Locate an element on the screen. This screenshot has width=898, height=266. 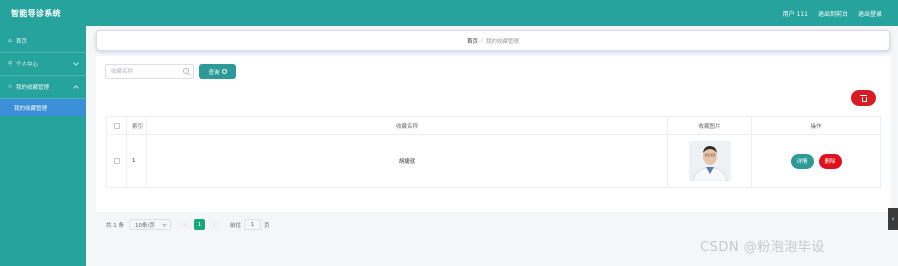
select-all-checkbox is located at coordinates (116, 125).